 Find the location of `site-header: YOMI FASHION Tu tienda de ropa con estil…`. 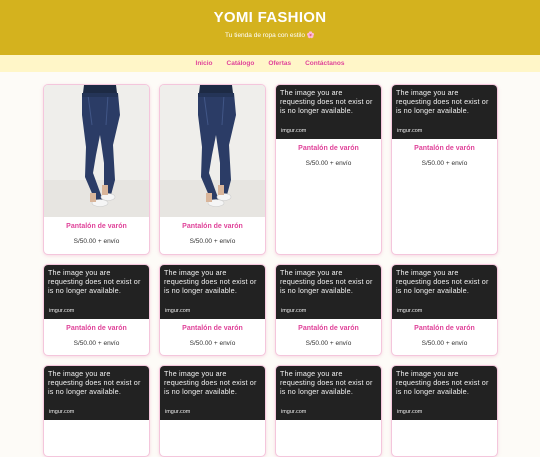

site-header: YOMI FASHION Tu tienda de ropa con estil… is located at coordinates (270, 27).